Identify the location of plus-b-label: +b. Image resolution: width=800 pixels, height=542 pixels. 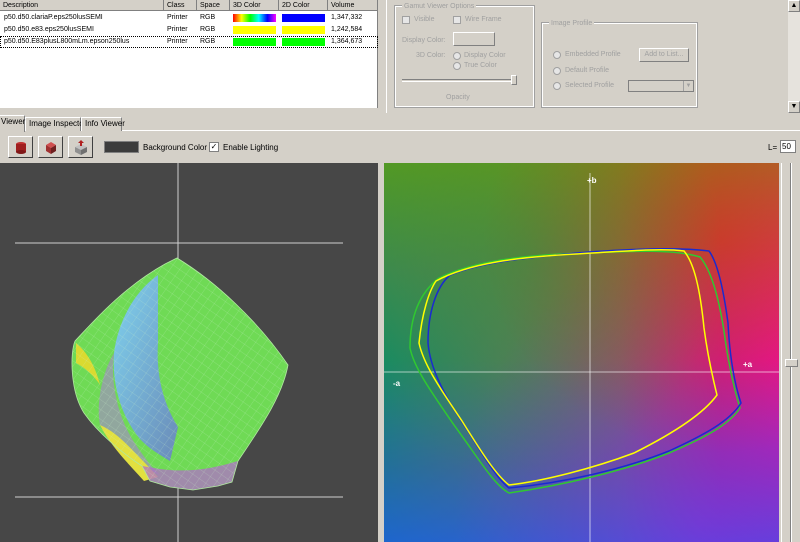
(592, 180).